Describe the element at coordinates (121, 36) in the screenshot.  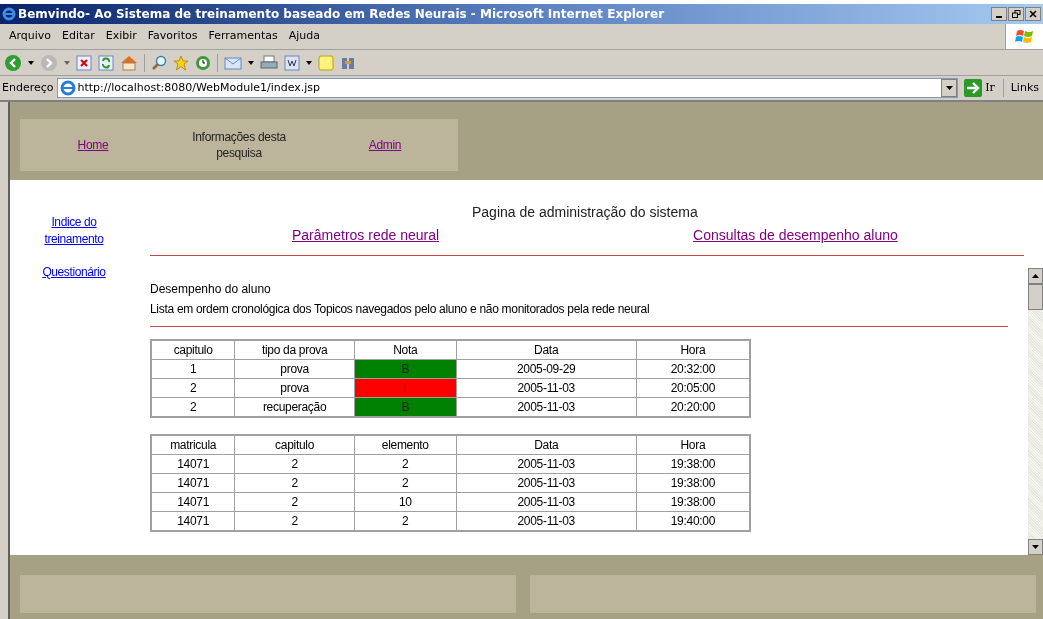
I see `menu-item: Exibir` at that location.